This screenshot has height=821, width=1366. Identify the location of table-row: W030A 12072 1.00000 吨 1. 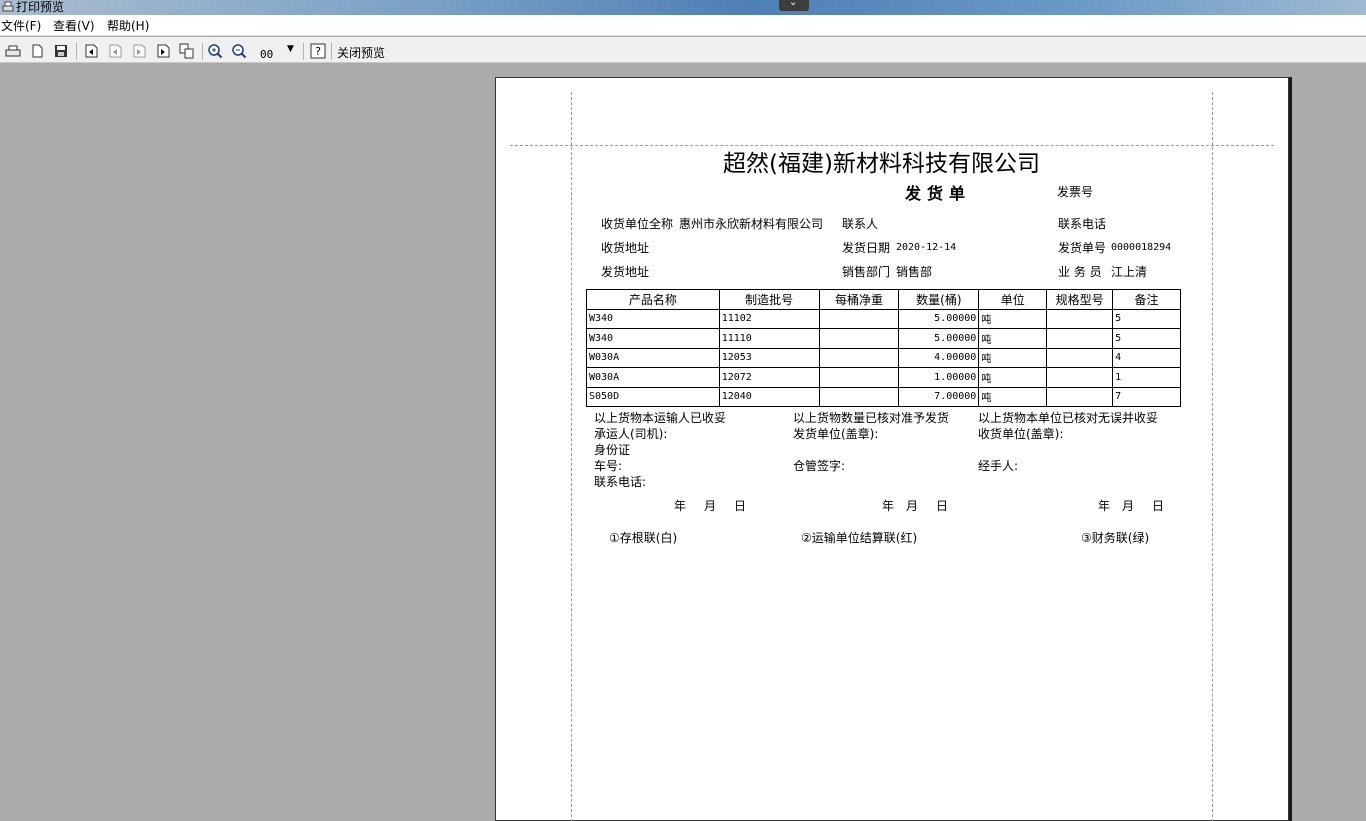
(883, 377).